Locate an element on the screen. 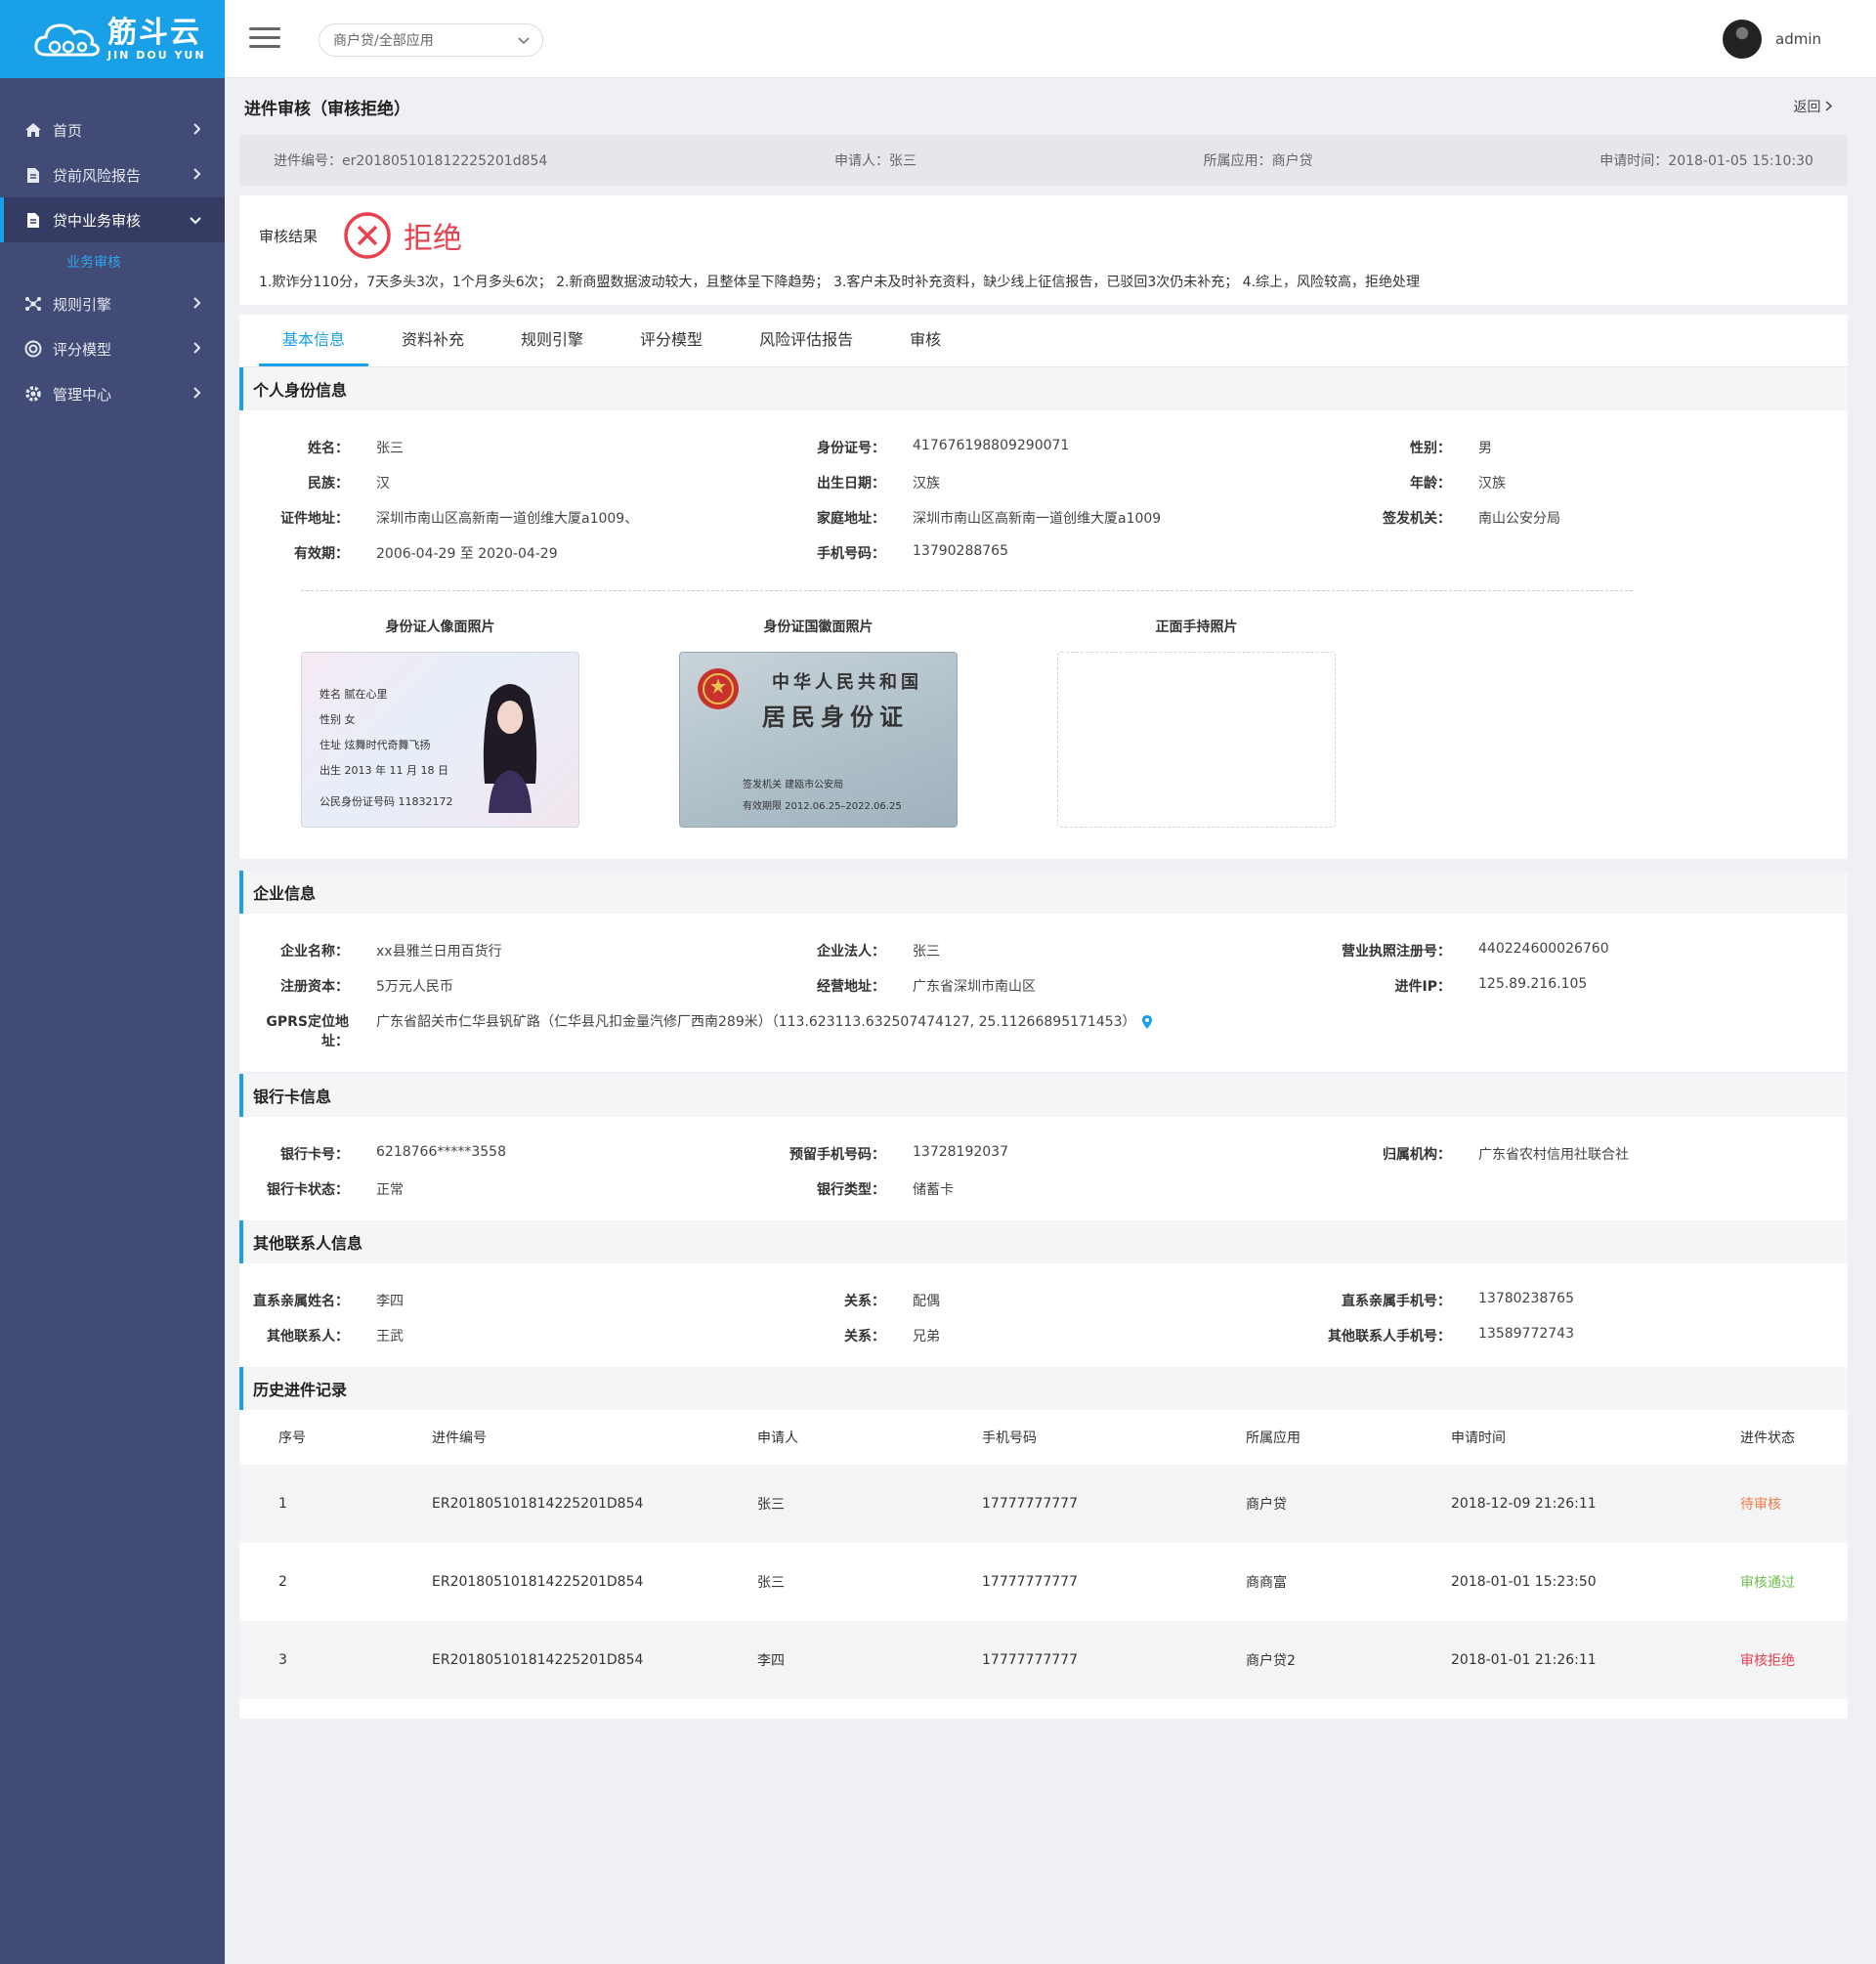 The image size is (1876, 1964). table-cell: 李四 is located at coordinates (771, 1661).